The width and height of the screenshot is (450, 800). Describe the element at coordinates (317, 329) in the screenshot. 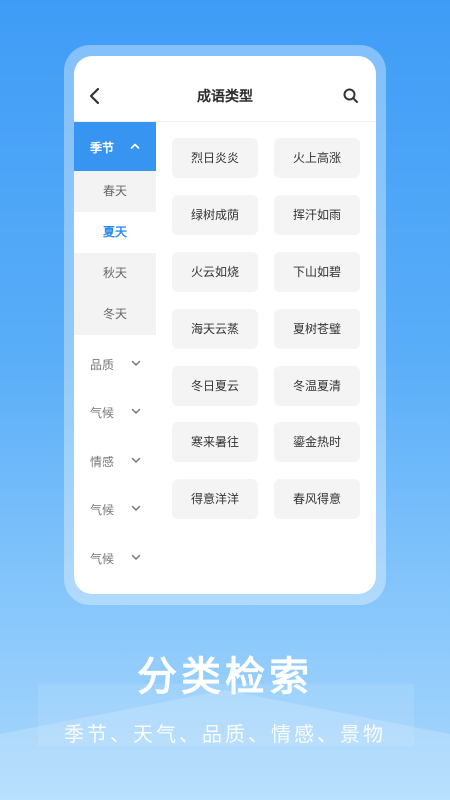

I see `idiom-tag: 夏树苍璧` at that location.